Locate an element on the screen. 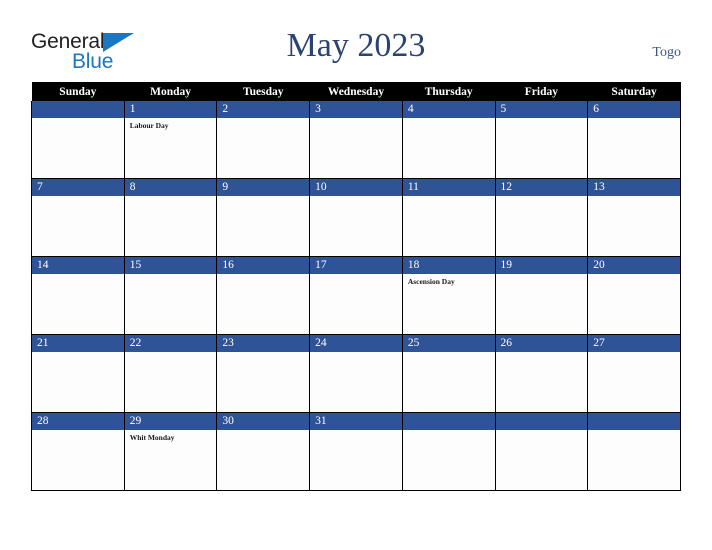  calendar-date-bar: 12 is located at coordinates (541, 187).